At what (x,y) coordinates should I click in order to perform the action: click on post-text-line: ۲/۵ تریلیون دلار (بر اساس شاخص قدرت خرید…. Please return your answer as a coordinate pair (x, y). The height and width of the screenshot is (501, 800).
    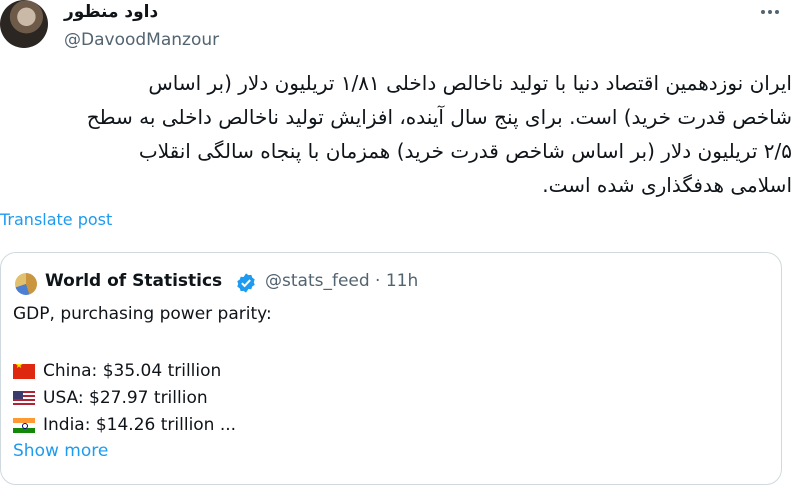
    Looking at the image, I should click on (465, 151).